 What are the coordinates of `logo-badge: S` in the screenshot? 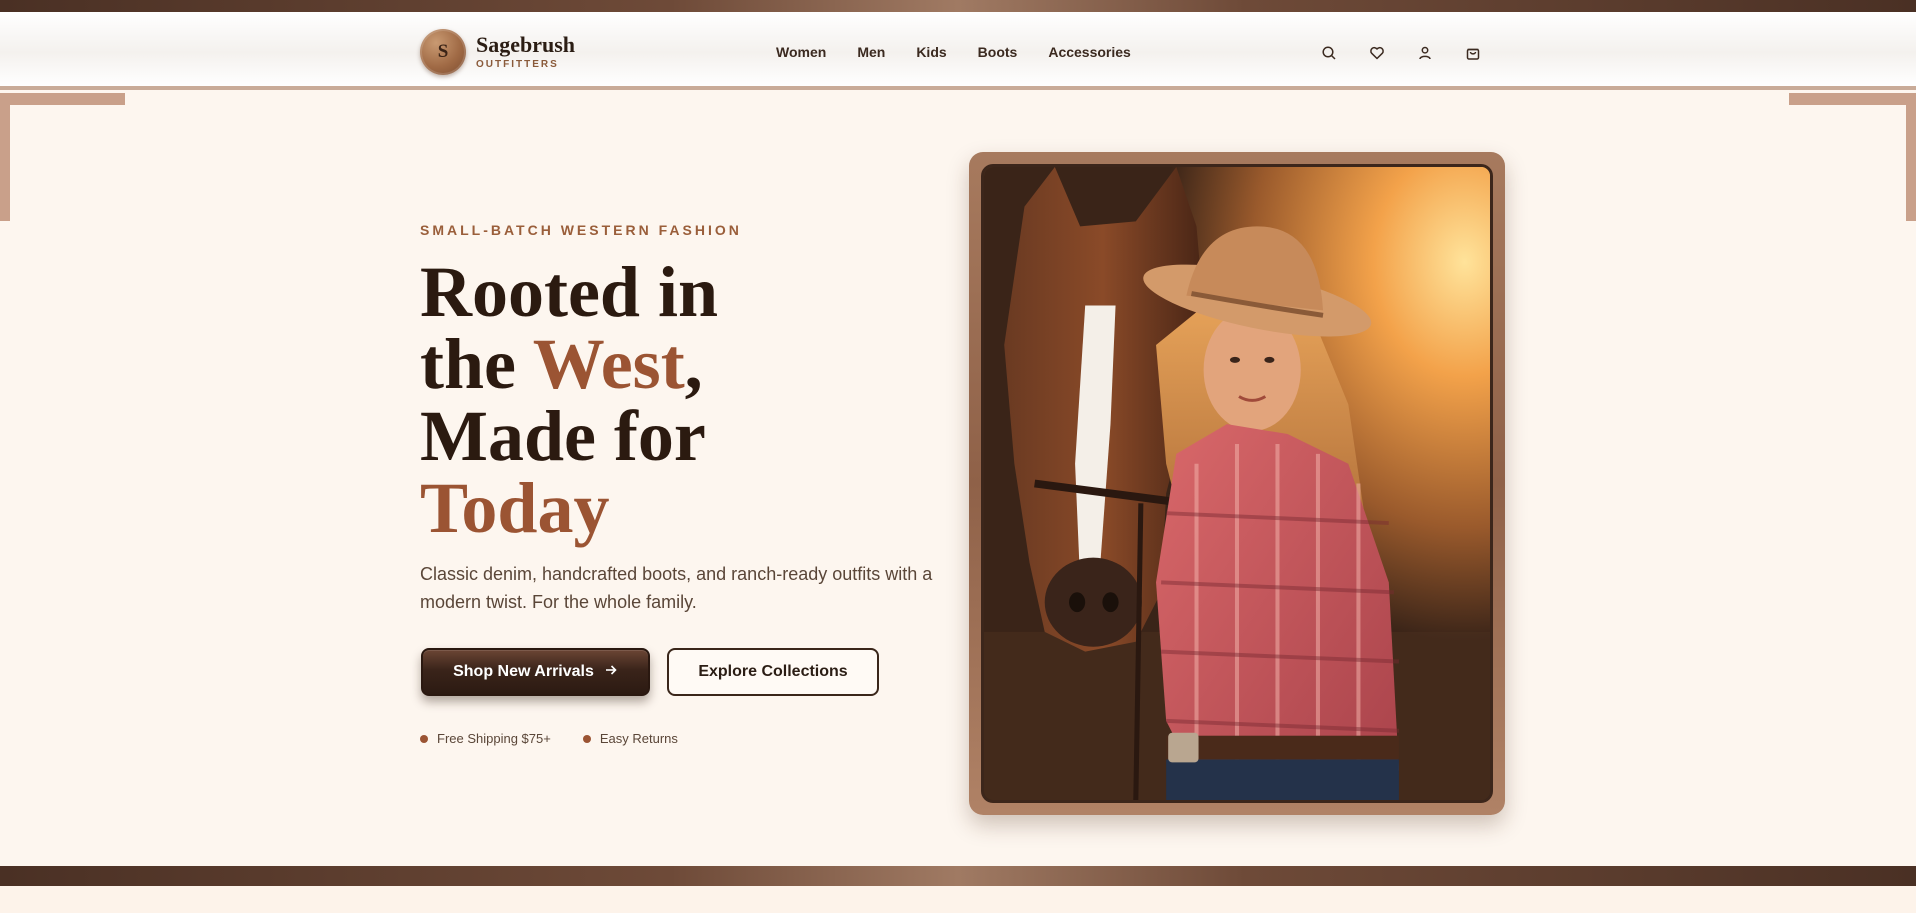 It's located at (443, 52).